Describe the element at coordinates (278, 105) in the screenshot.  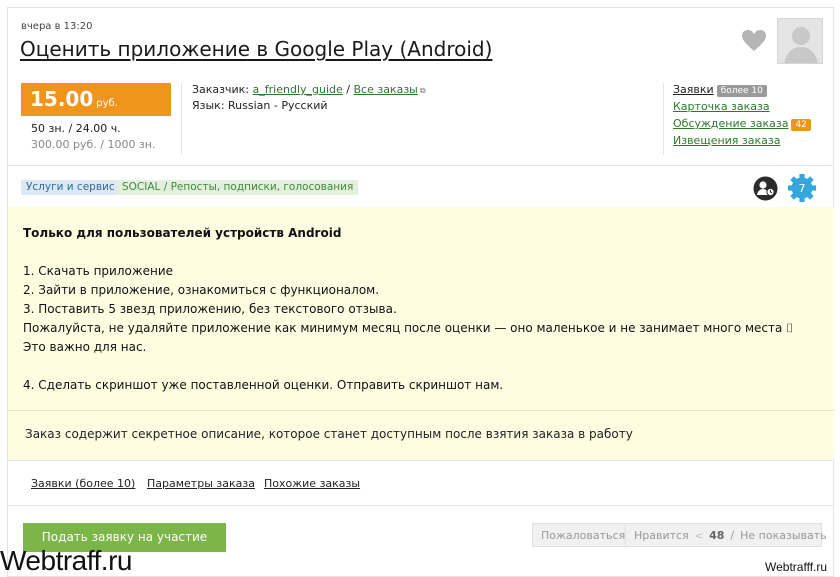
I see `language-value: Russian - Русский` at that location.